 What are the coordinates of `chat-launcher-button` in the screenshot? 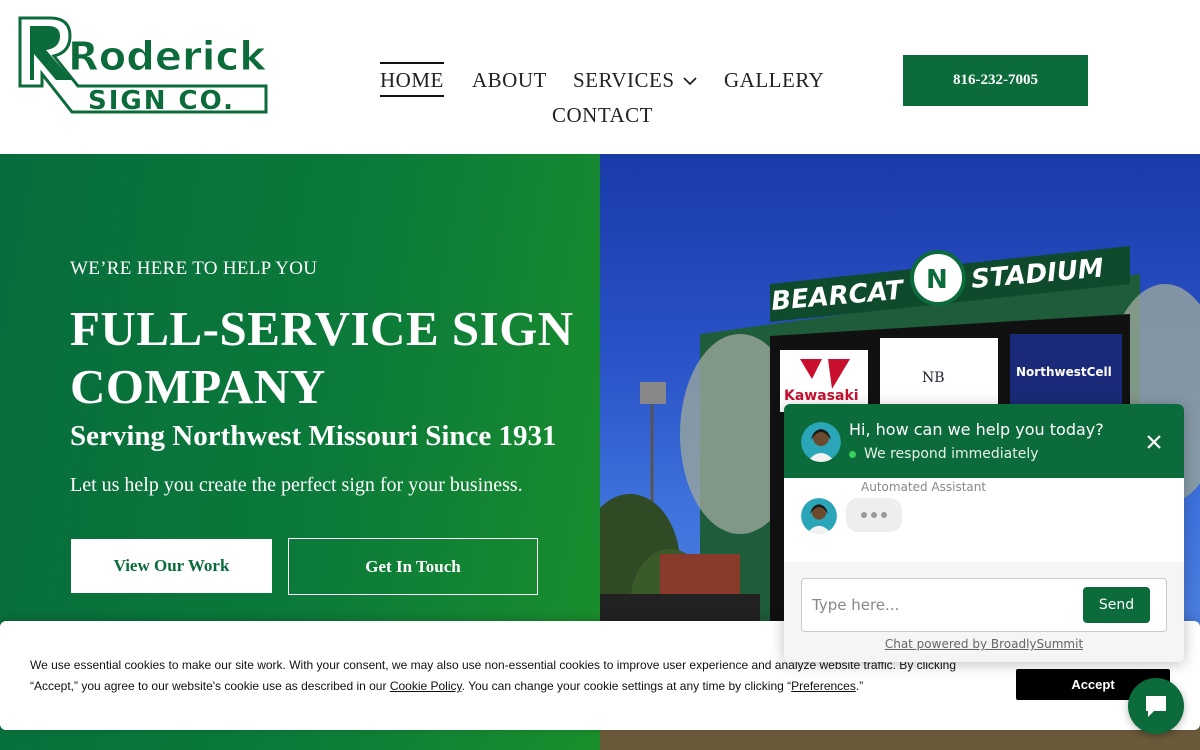 It's located at (1156, 706).